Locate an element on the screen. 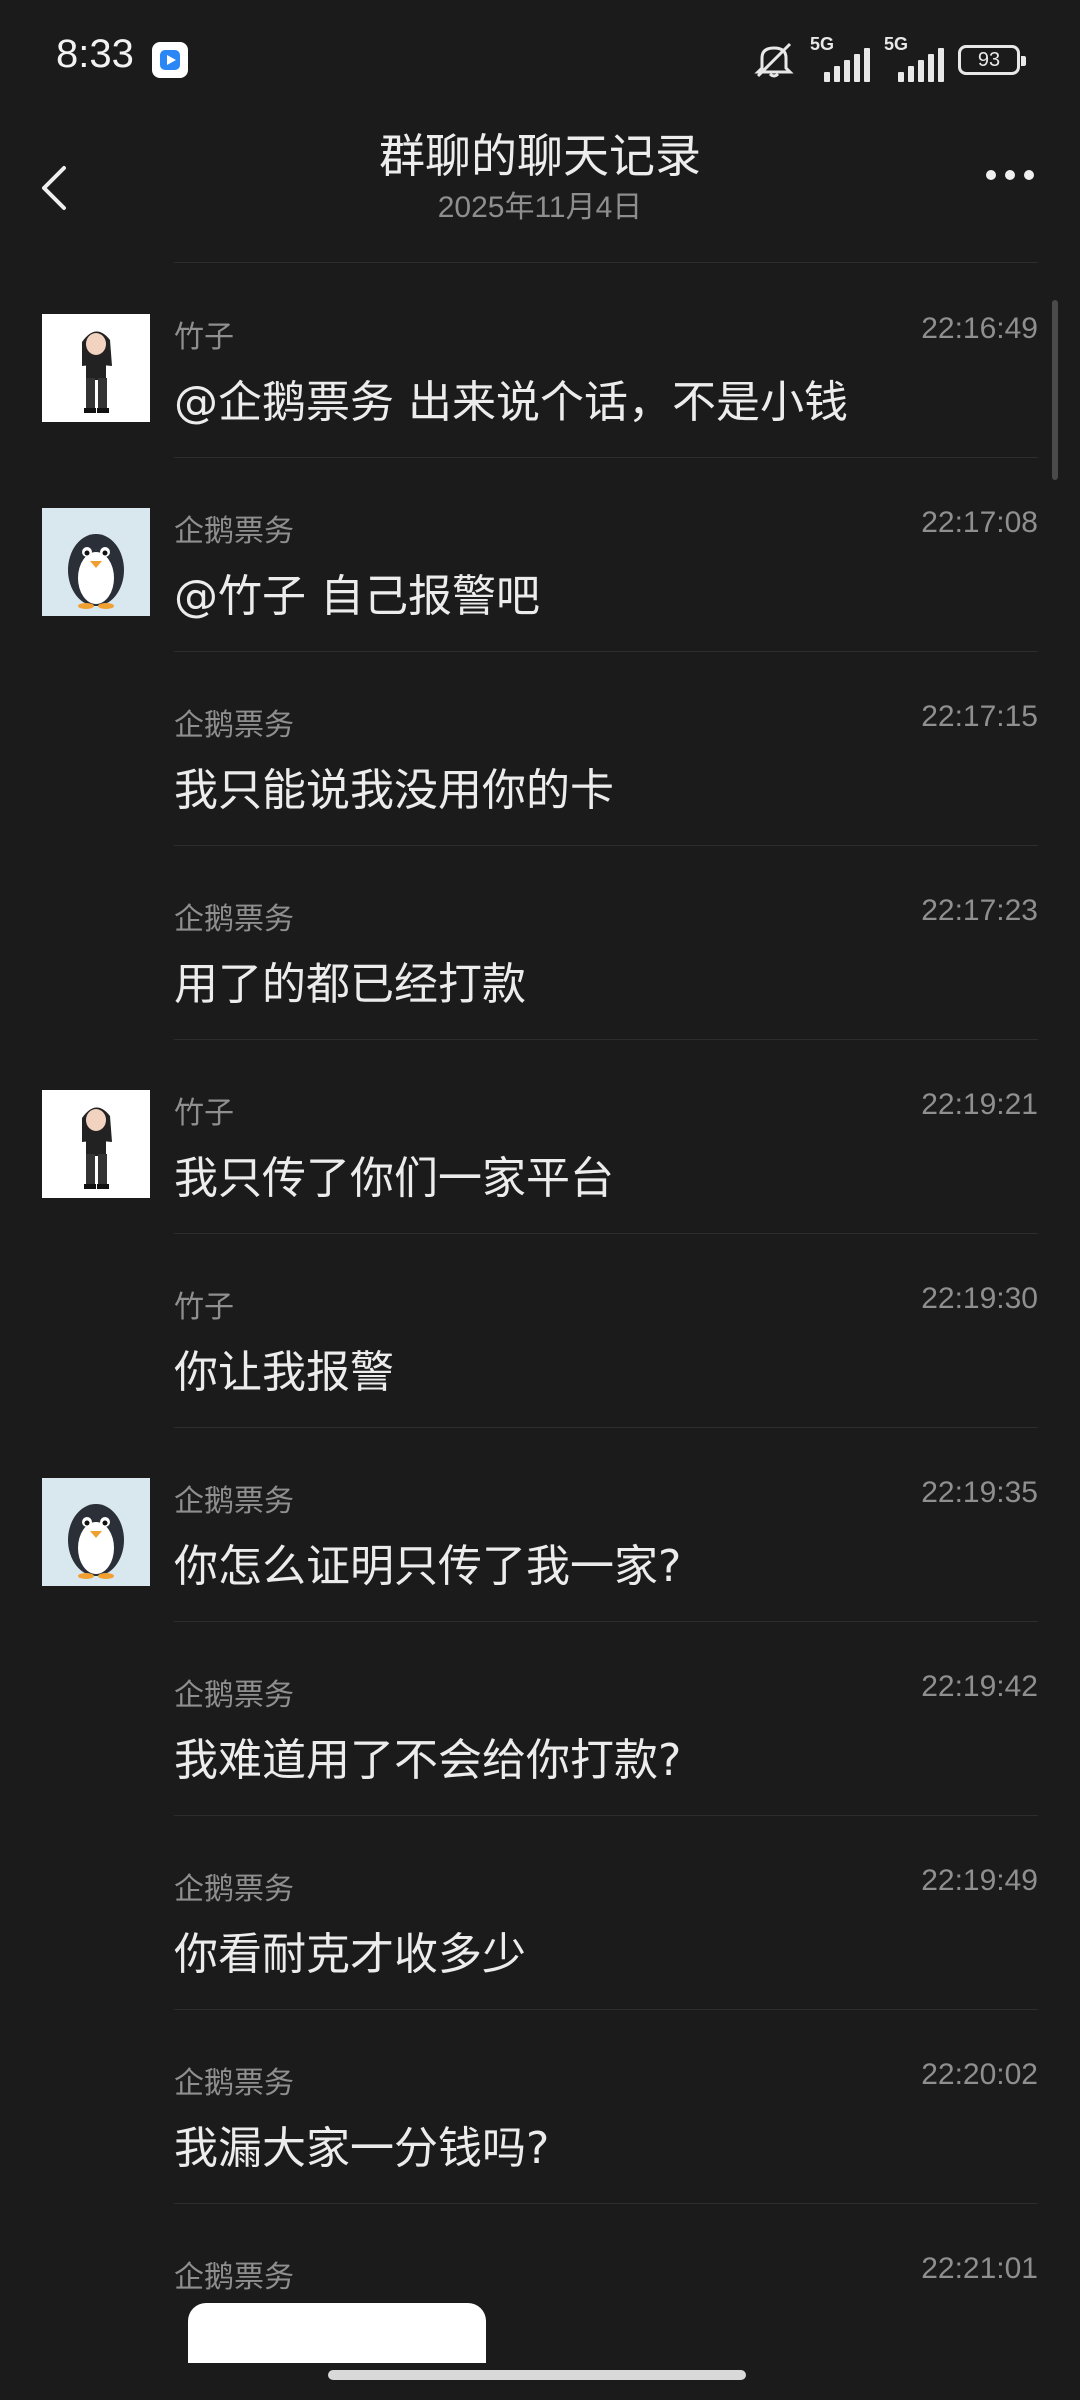 The width and height of the screenshot is (1080, 2400). divider is located at coordinates (606, 262).